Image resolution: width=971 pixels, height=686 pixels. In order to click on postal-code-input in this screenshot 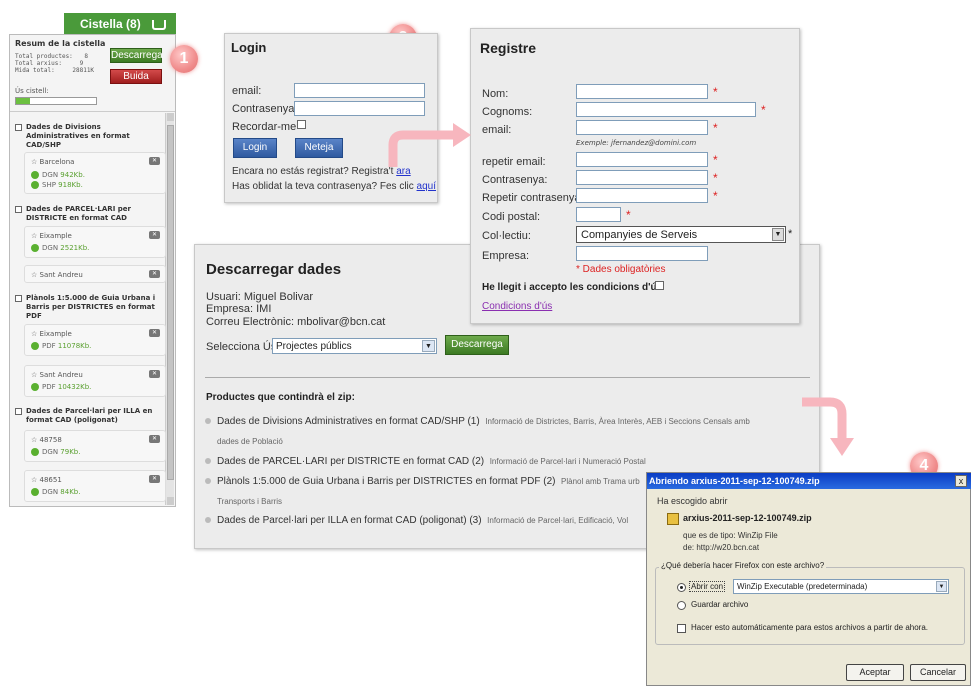, I will do `click(598, 214)`.